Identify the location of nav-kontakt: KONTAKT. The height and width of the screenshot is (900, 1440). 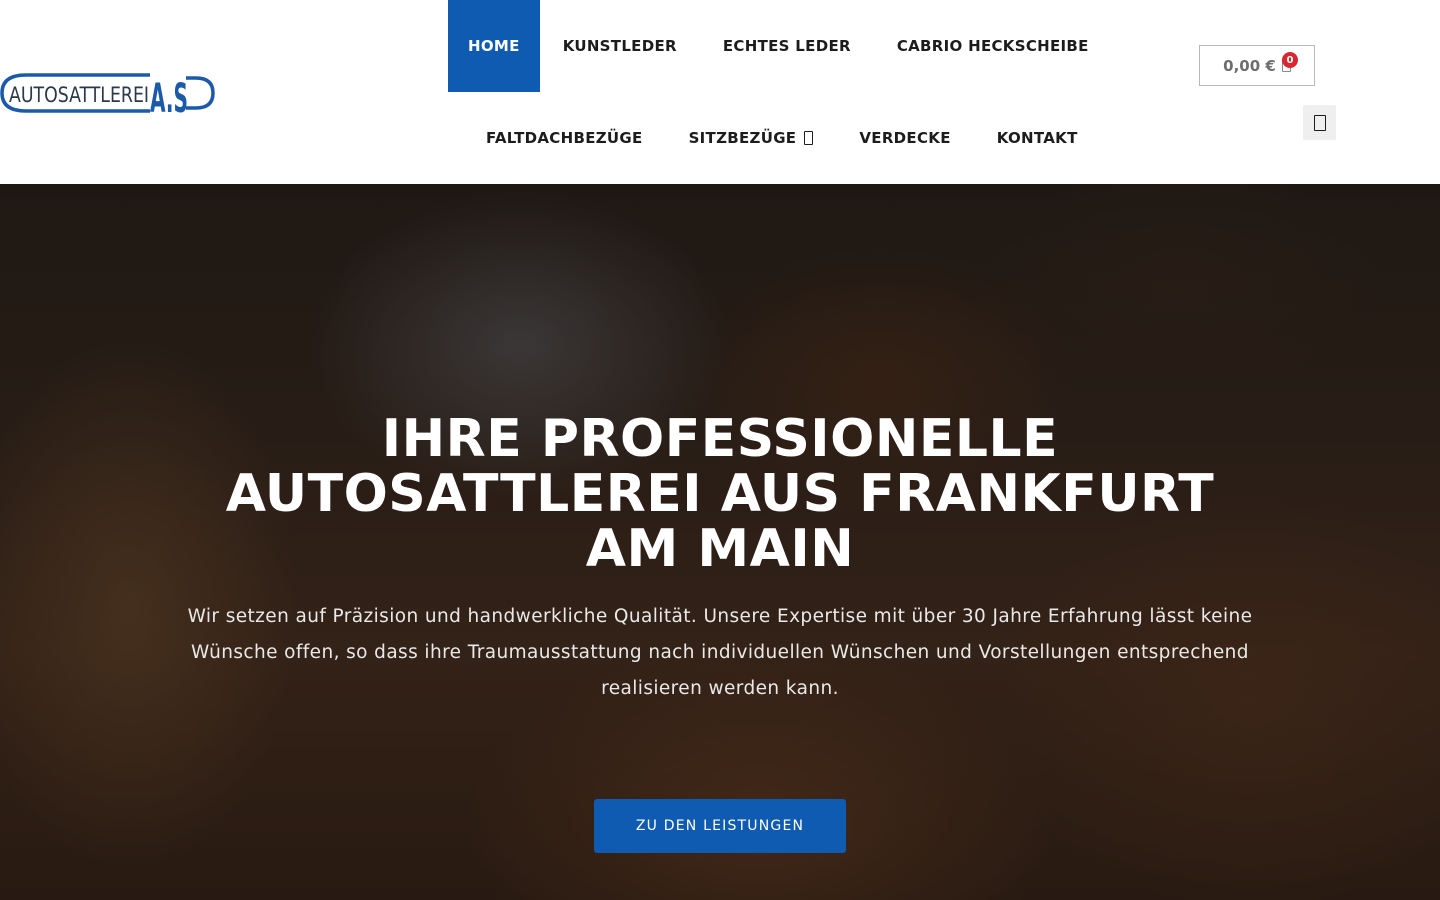
(1037, 138).